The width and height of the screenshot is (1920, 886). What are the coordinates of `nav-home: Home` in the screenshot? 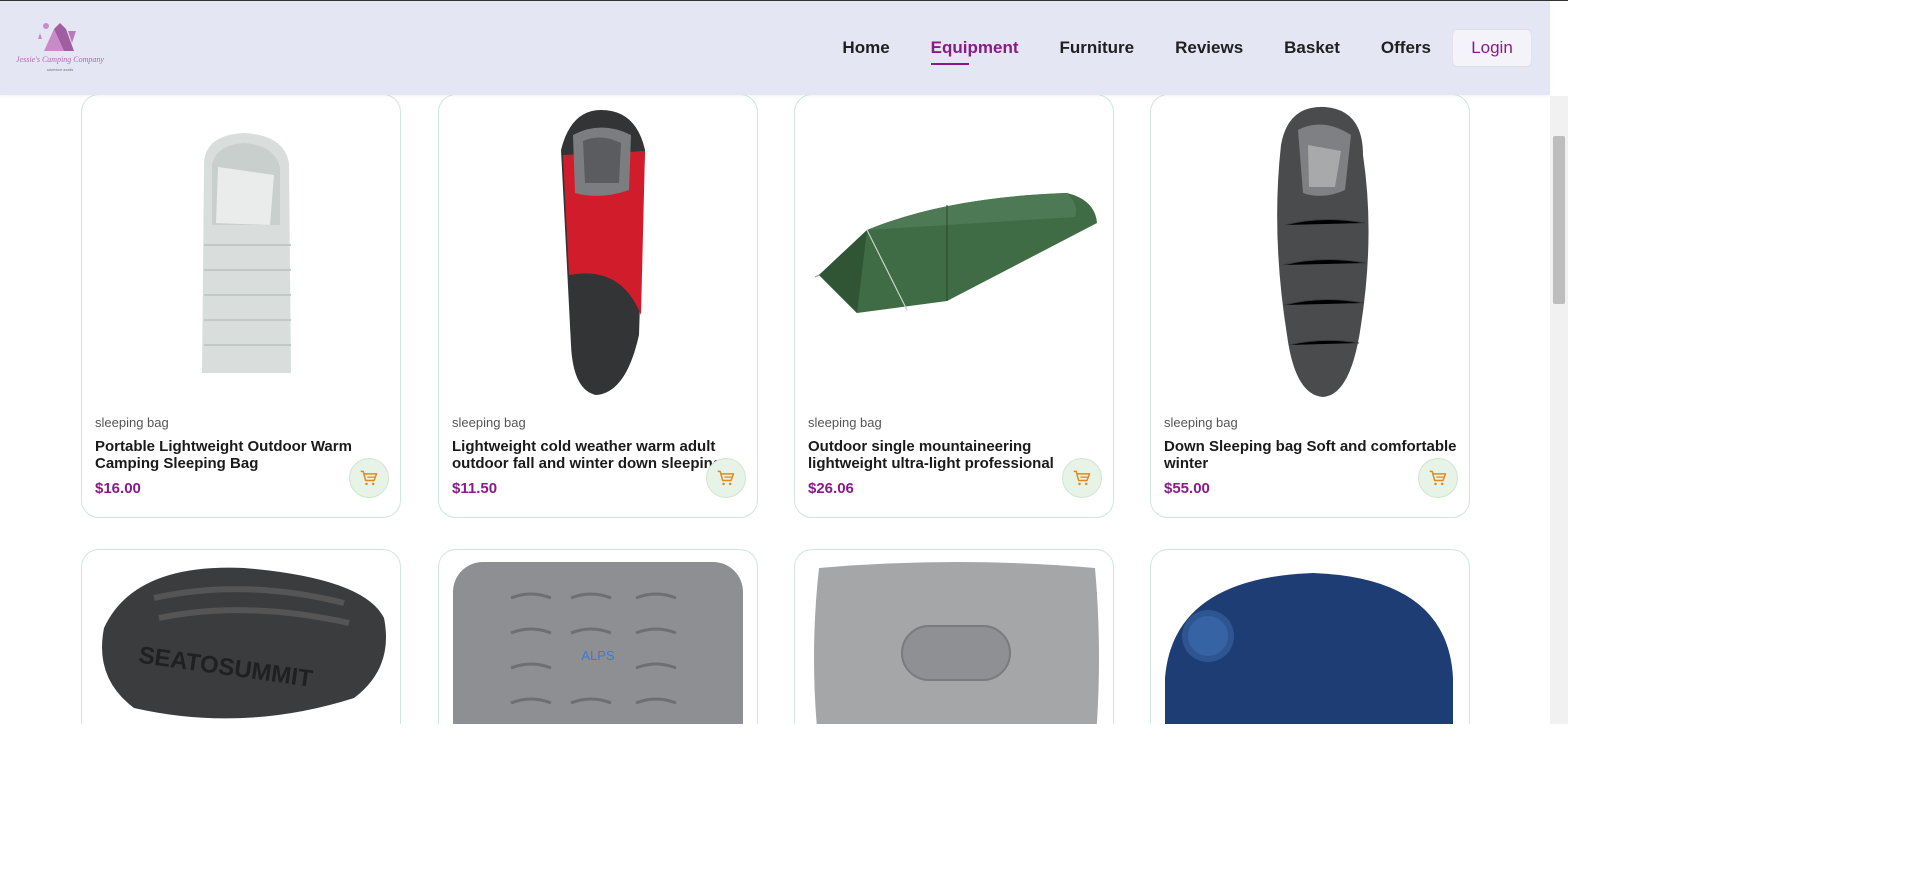 It's located at (865, 48).